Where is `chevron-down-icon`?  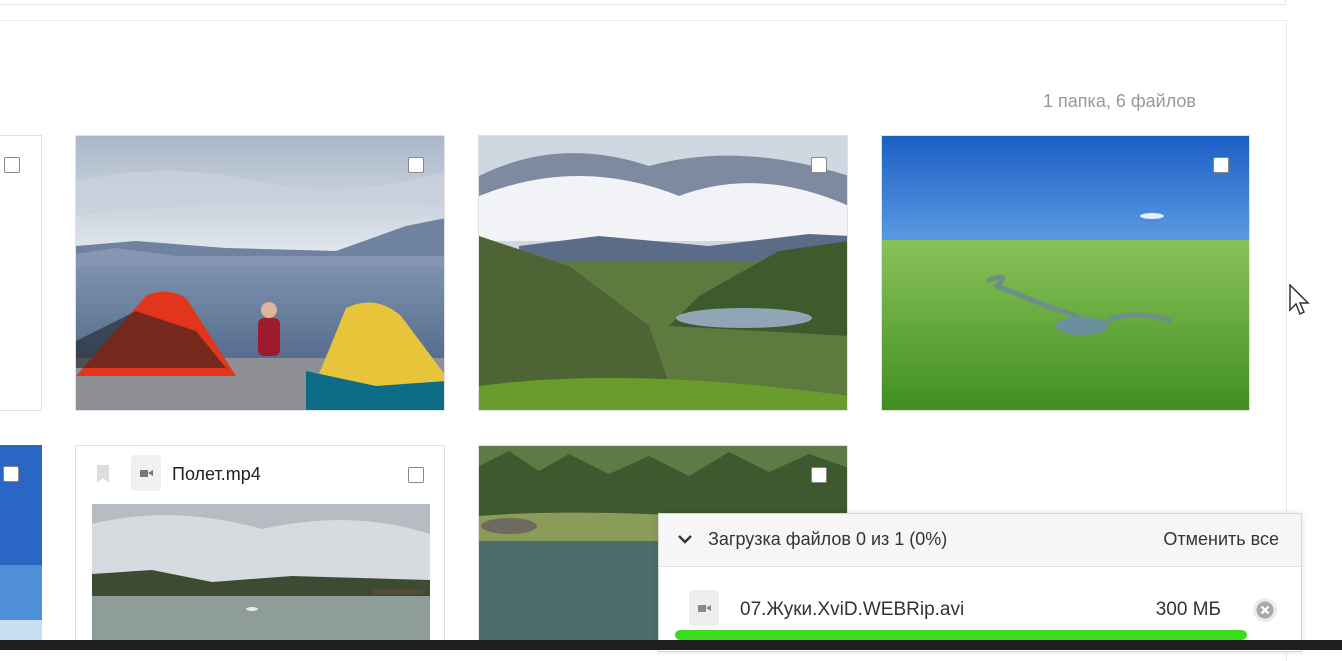 chevron-down-icon is located at coordinates (685, 539).